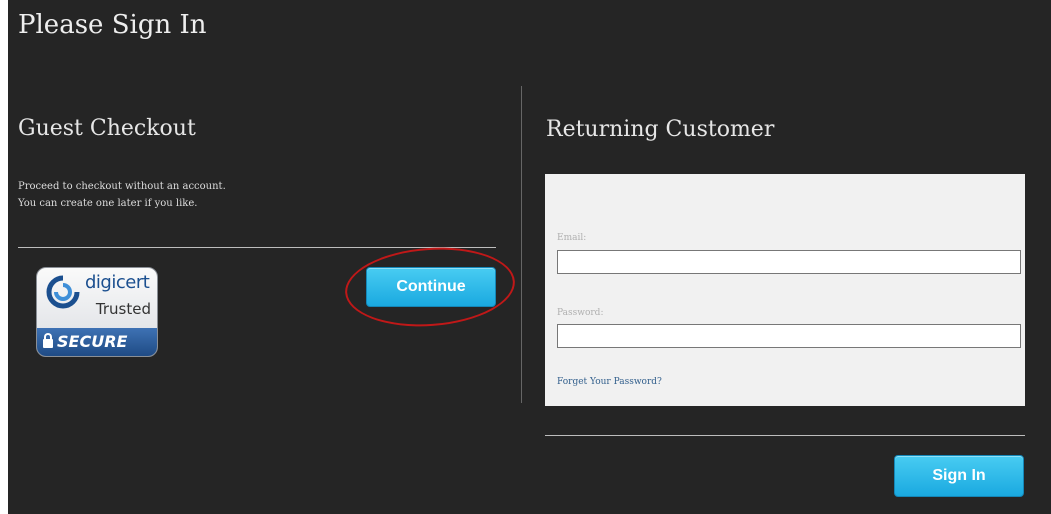  Describe the element at coordinates (660, 129) in the screenshot. I see `returning-customer-title: Returning Customer` at that location.